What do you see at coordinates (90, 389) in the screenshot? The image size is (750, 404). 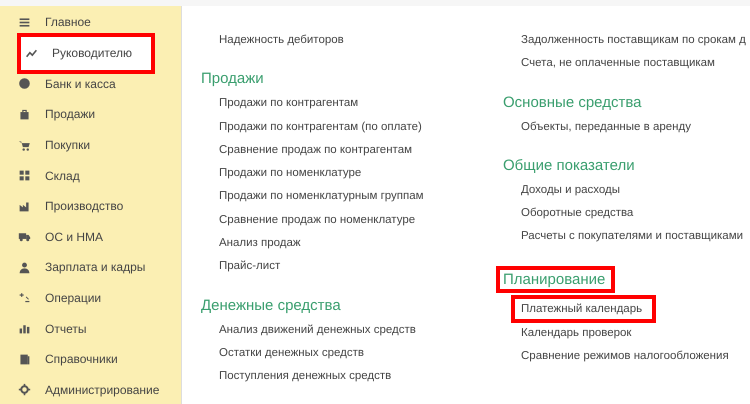 I see `sidebar-item: Администрирование` at bounding box center [90, 389].